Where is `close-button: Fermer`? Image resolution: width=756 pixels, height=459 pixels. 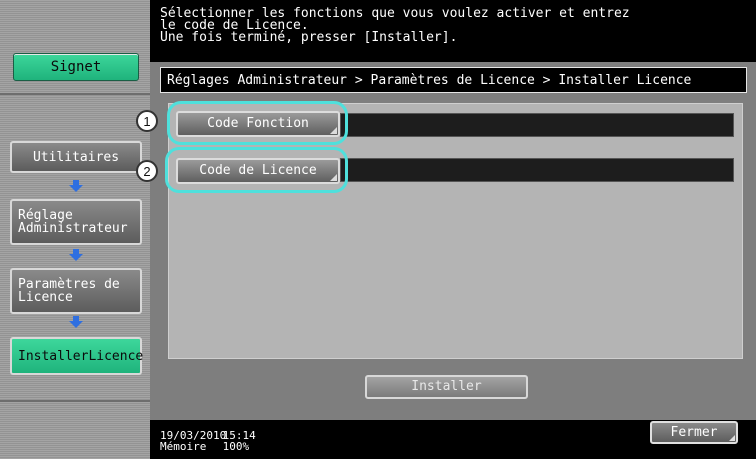 close-button: Fermer is located at coordinates (694, 432).